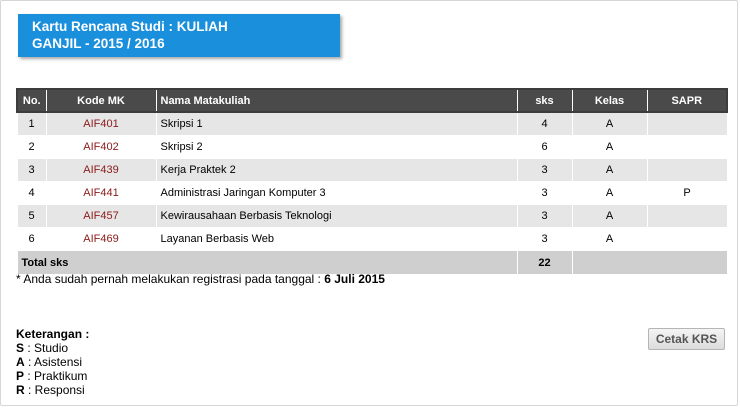  What do you see at coordinates (544, 262) in the screenshot?
I see `total-sks-value: 22` at bounding box center [544, 262].